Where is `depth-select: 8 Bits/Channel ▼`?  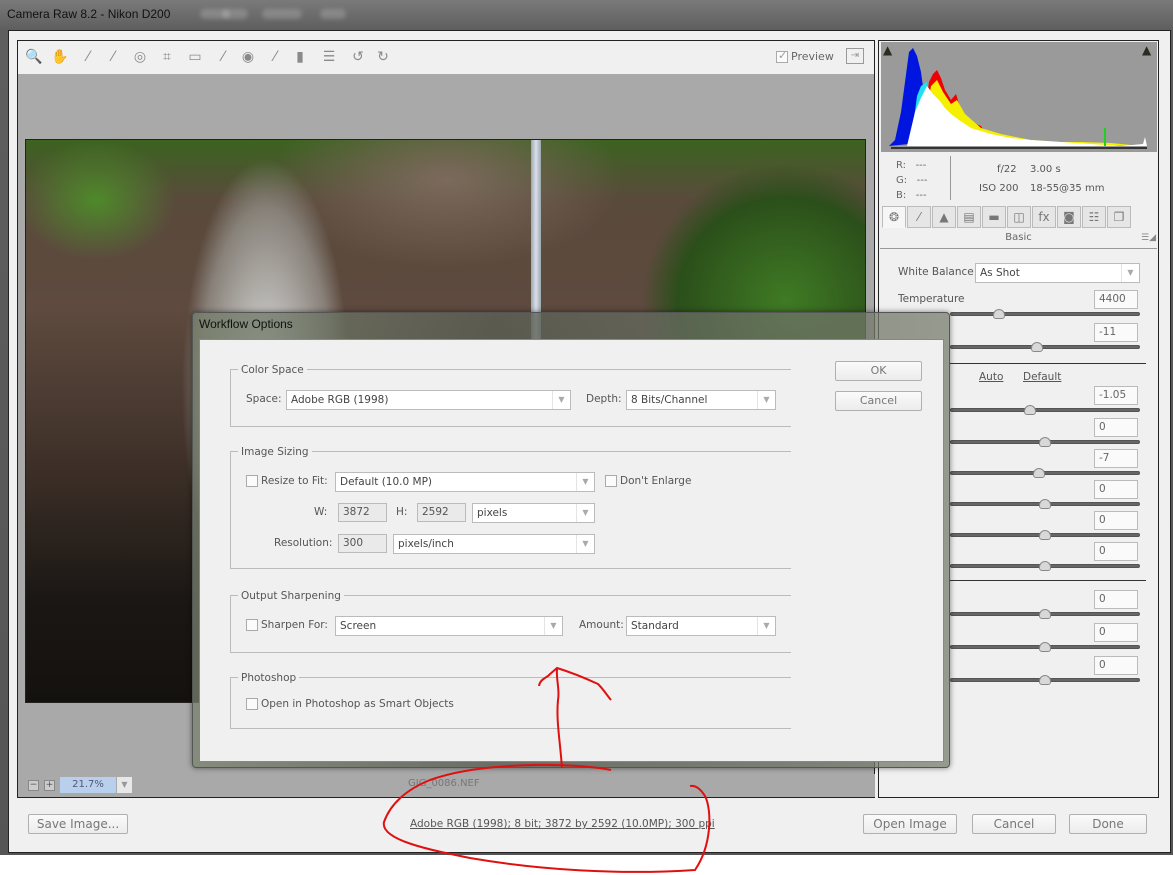
depth-select: 8 Bits/Channel ▼ is located at coordinates (701, 400).